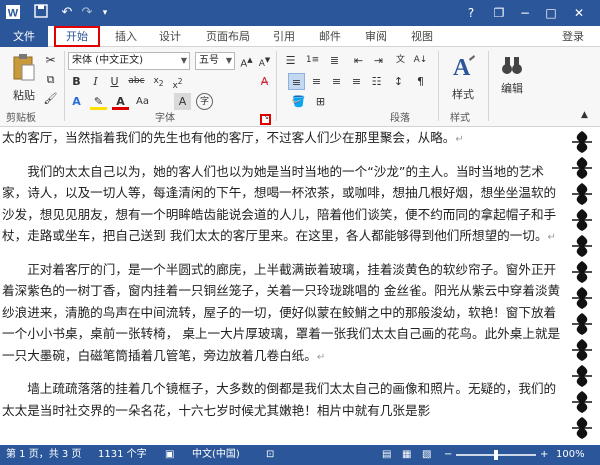  I want to click on italic-icon: I, so click(95, 81).